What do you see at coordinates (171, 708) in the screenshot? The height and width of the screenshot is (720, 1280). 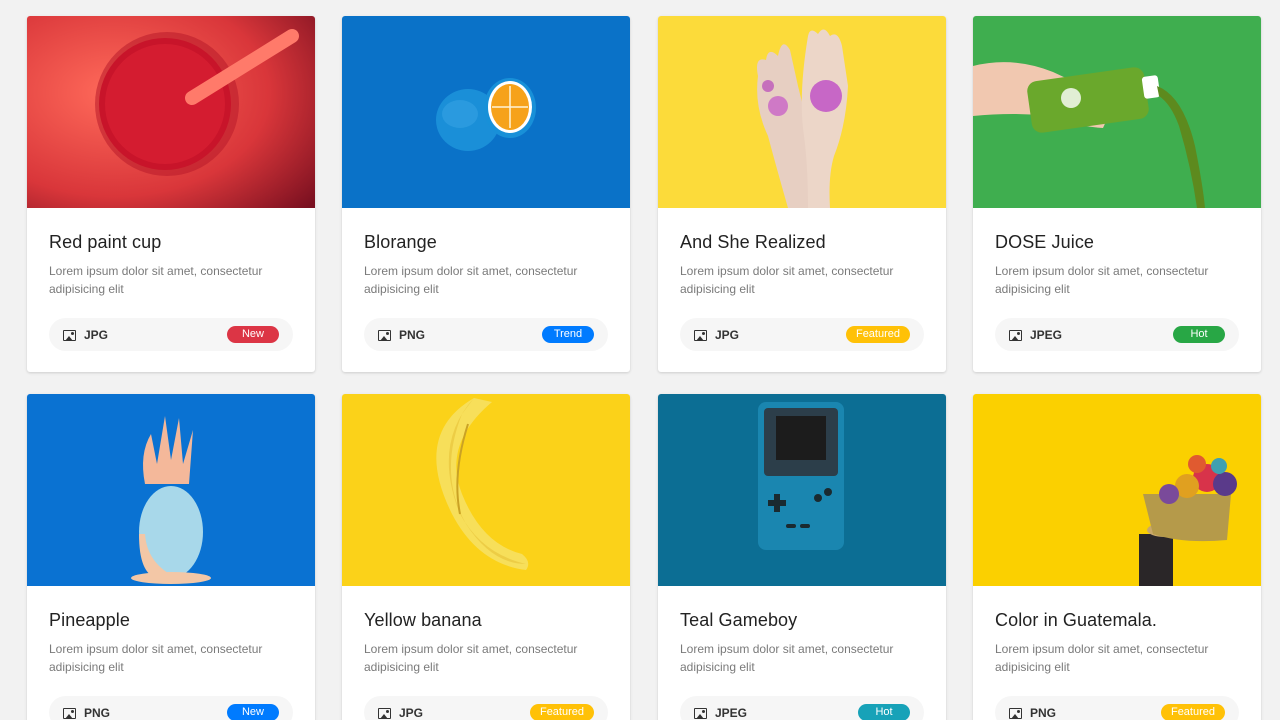 I see `card-meta: PNG New` at bounding box center [171, 708].